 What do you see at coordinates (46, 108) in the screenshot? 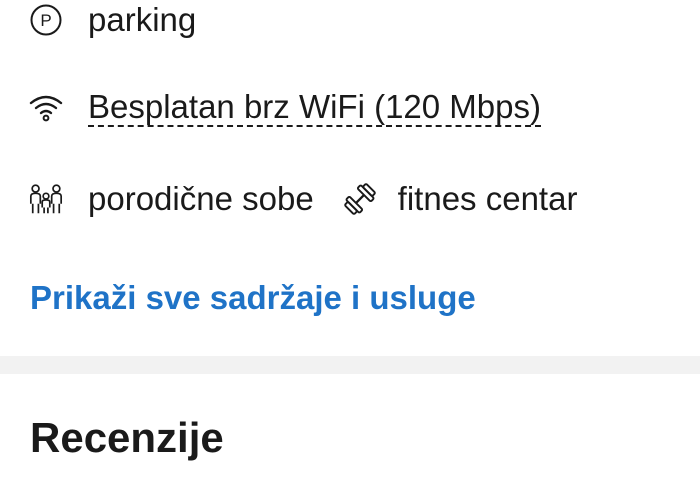
I see `wifi-icon` at bounding box center [46, 108].